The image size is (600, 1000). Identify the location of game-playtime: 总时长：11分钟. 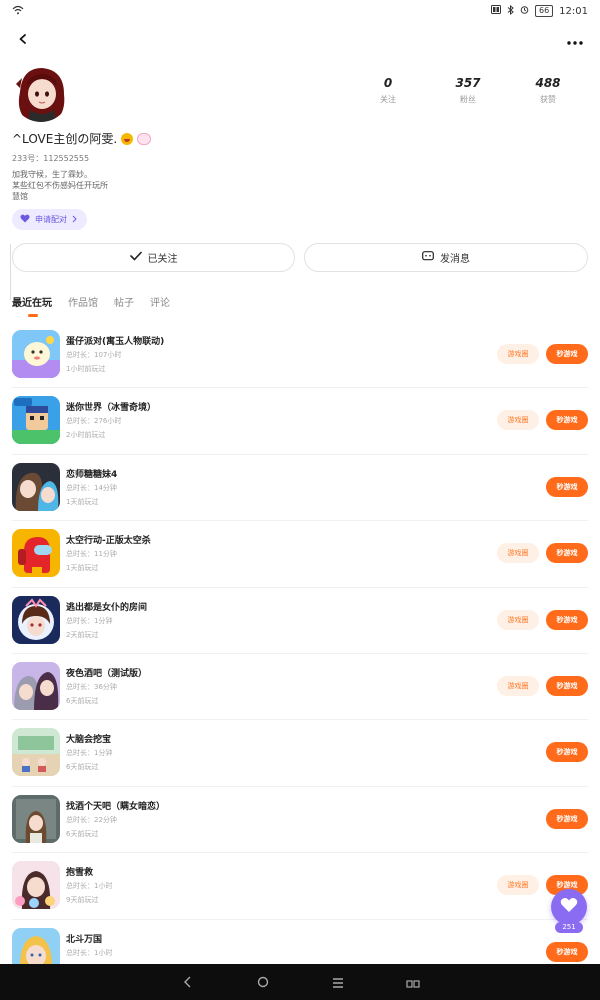
(91, 554).